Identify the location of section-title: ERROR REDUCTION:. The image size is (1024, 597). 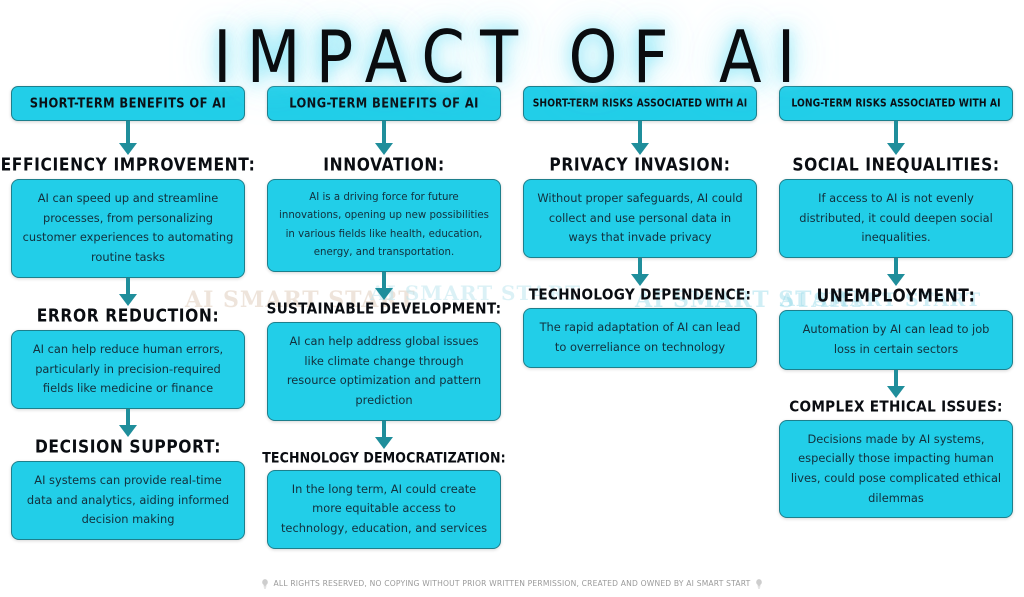
(128, 315).